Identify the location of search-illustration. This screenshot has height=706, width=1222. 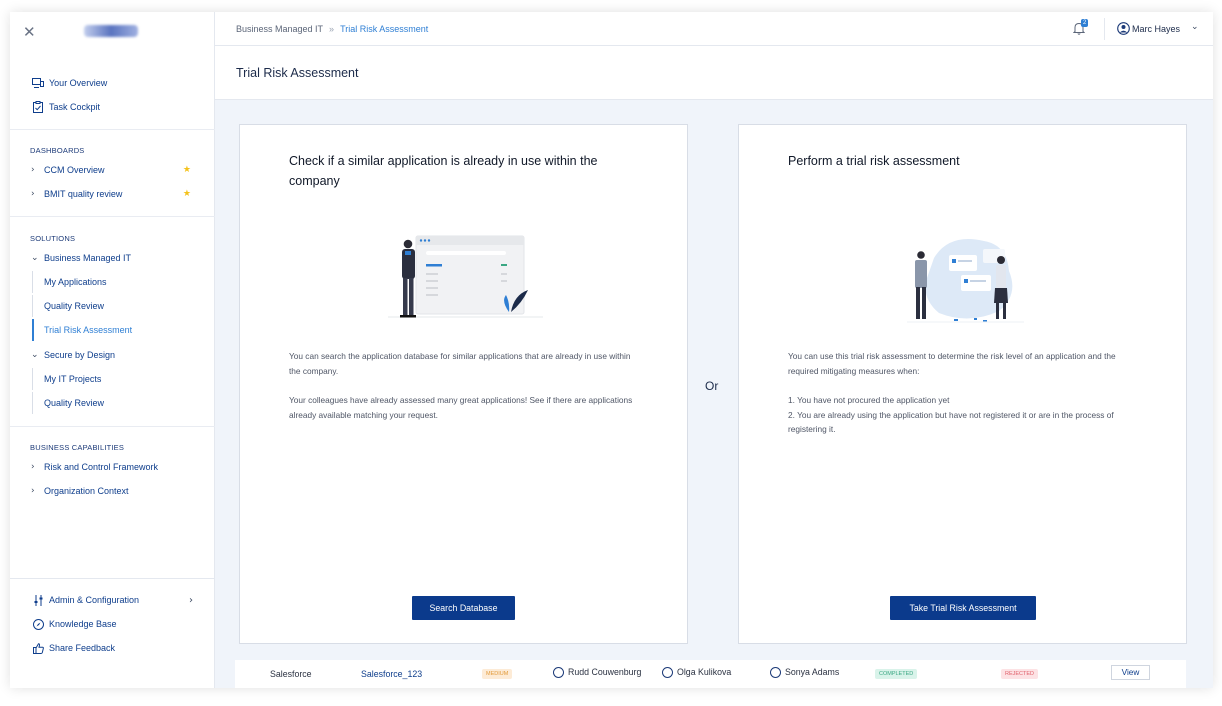
(465, 276).